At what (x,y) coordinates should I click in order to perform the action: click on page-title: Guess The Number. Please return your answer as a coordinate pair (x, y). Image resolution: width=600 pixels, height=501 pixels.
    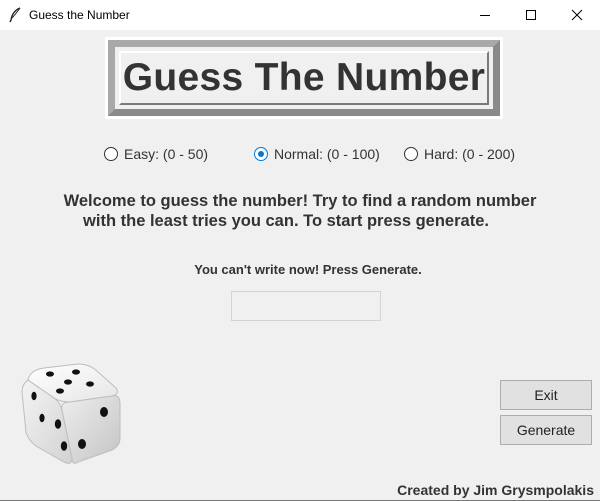
    Looking at the image, I should click on (304, 77).